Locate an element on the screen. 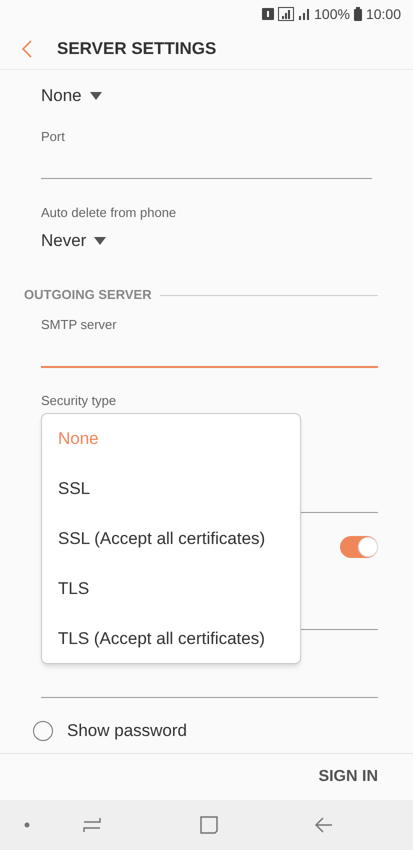  field-label: Port is located at coordinates (53, 137).